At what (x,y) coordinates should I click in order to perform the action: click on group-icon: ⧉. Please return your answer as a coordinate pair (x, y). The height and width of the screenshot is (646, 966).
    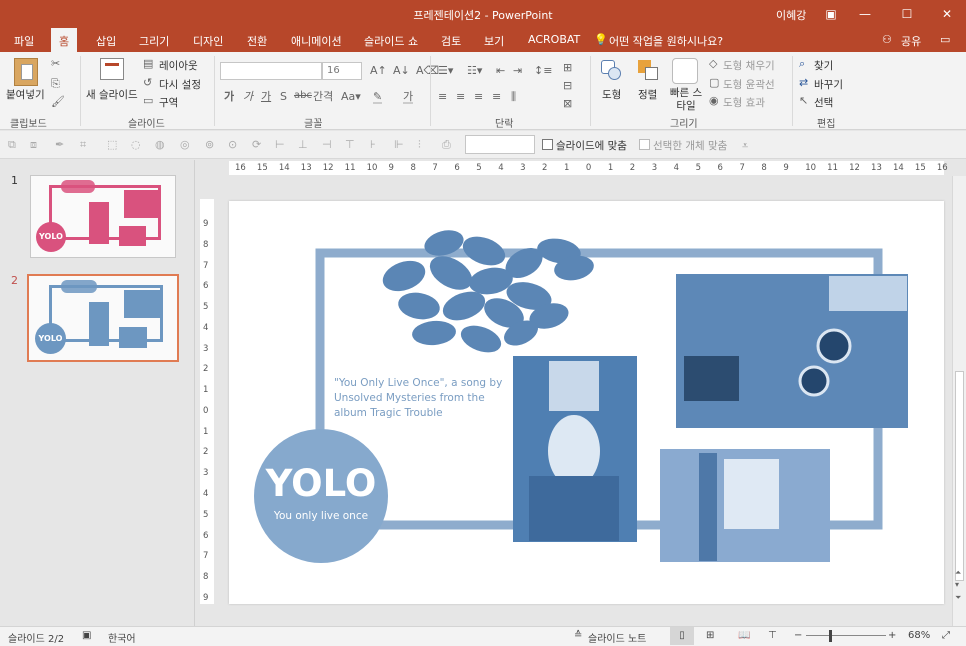
    Looking at the image, I should click on (12, 144).